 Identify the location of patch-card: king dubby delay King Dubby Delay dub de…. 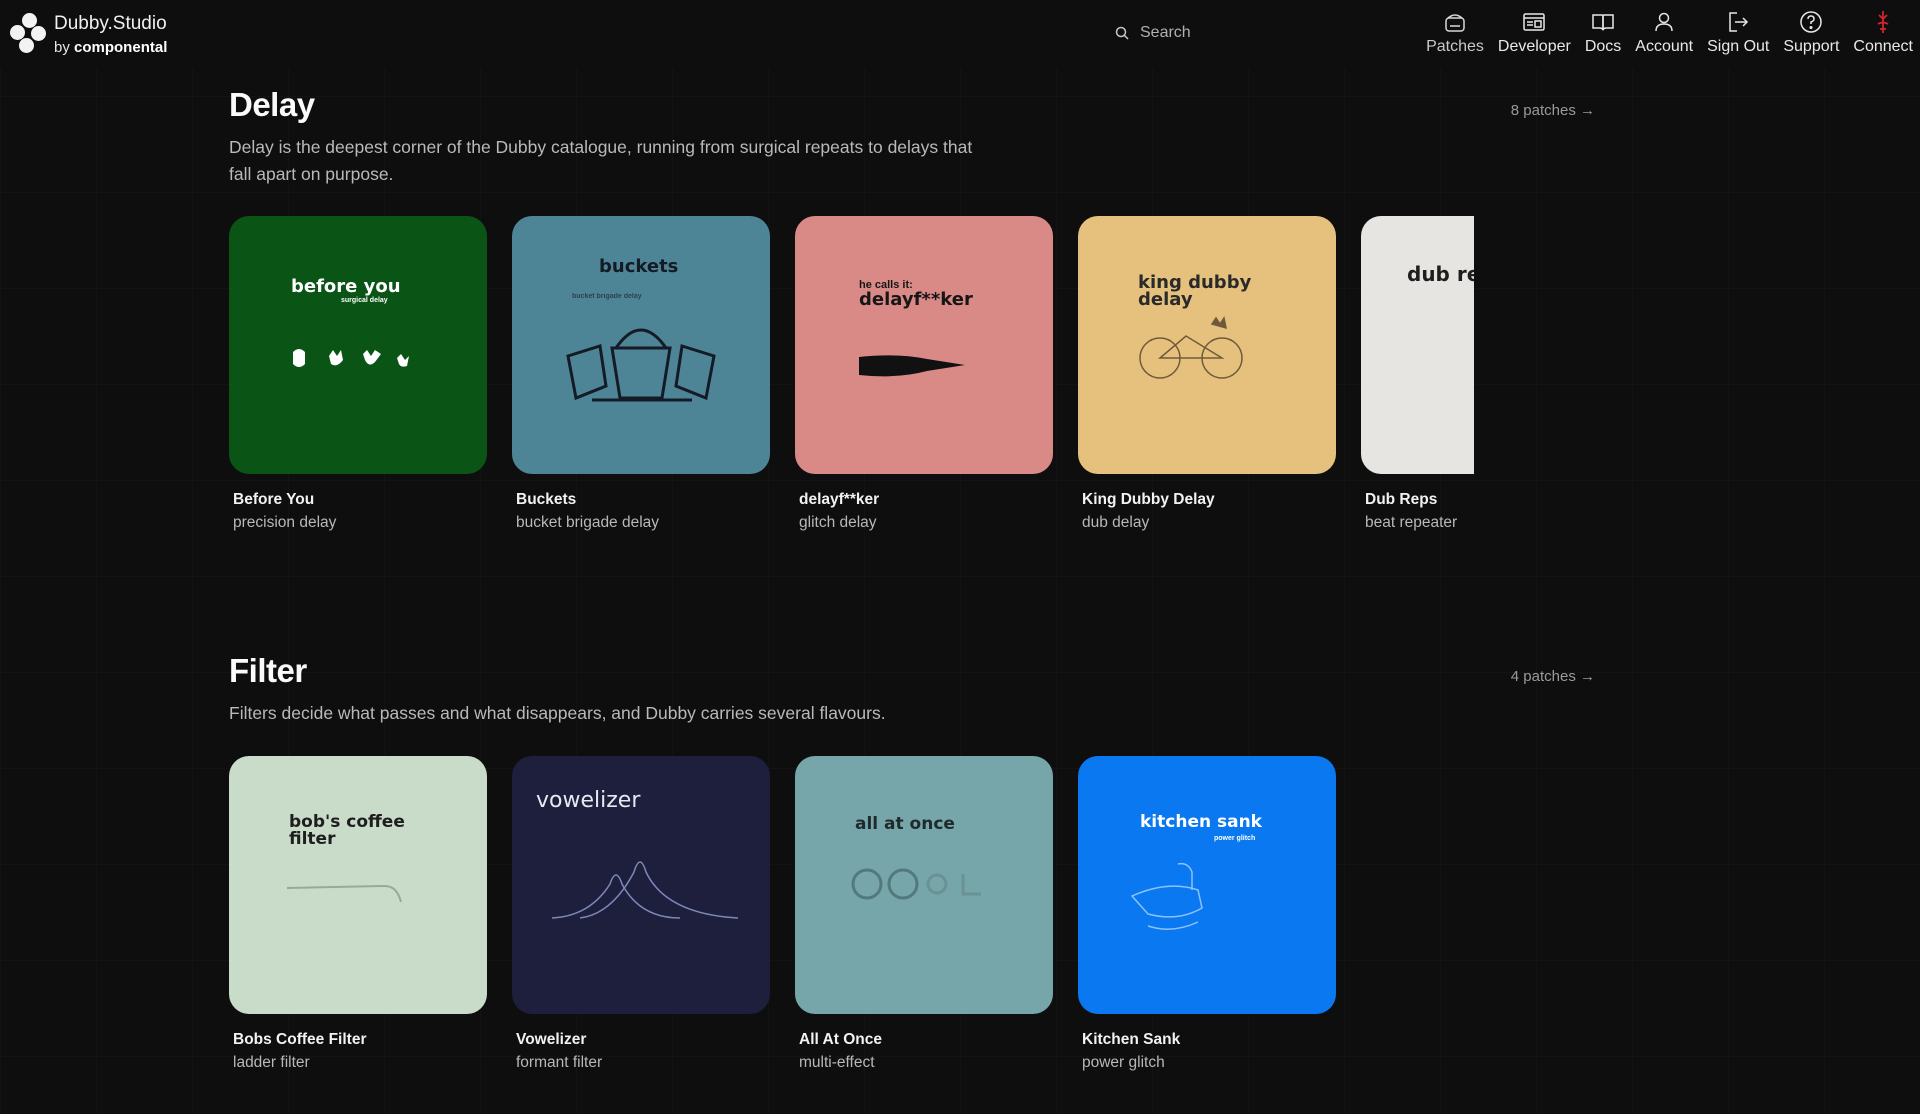
(1207, 374).